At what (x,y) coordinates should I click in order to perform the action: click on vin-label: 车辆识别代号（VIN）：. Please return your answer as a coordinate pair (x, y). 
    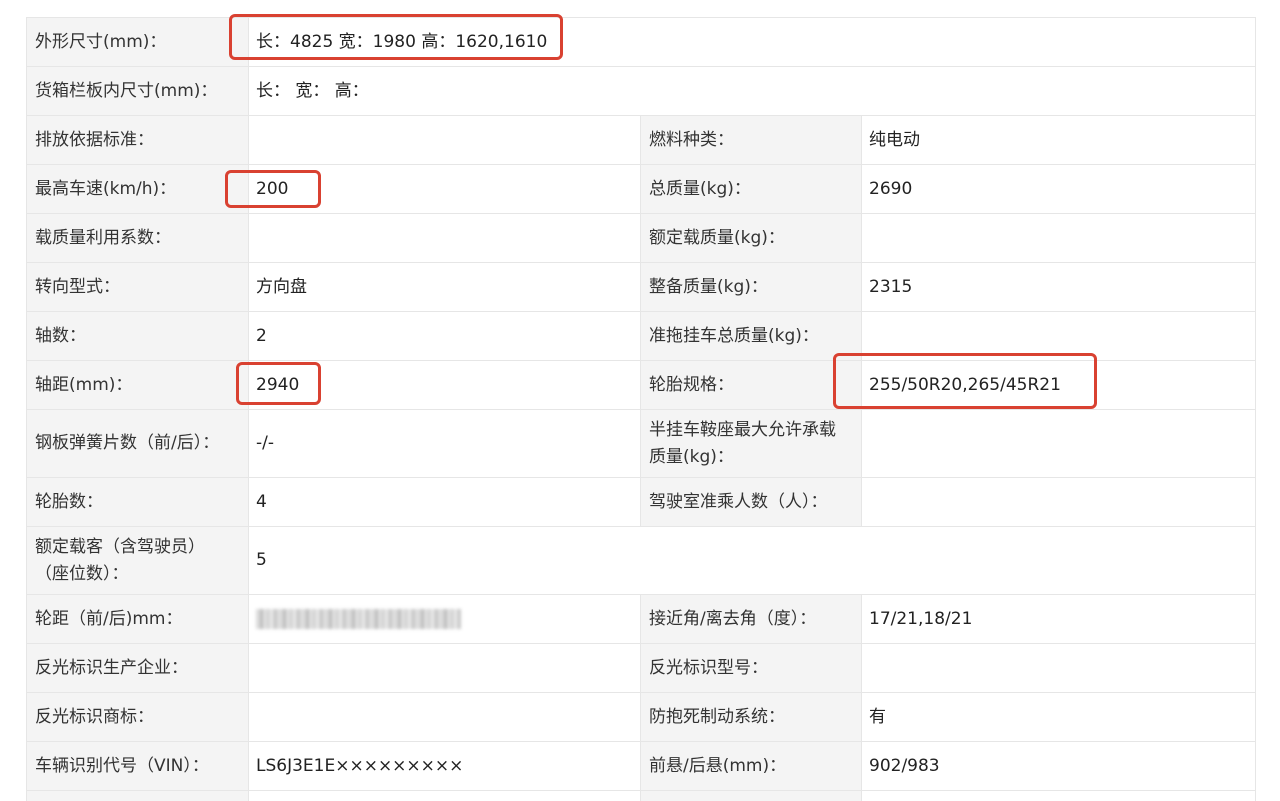
    Looking at the image, I should click on (137, 766).